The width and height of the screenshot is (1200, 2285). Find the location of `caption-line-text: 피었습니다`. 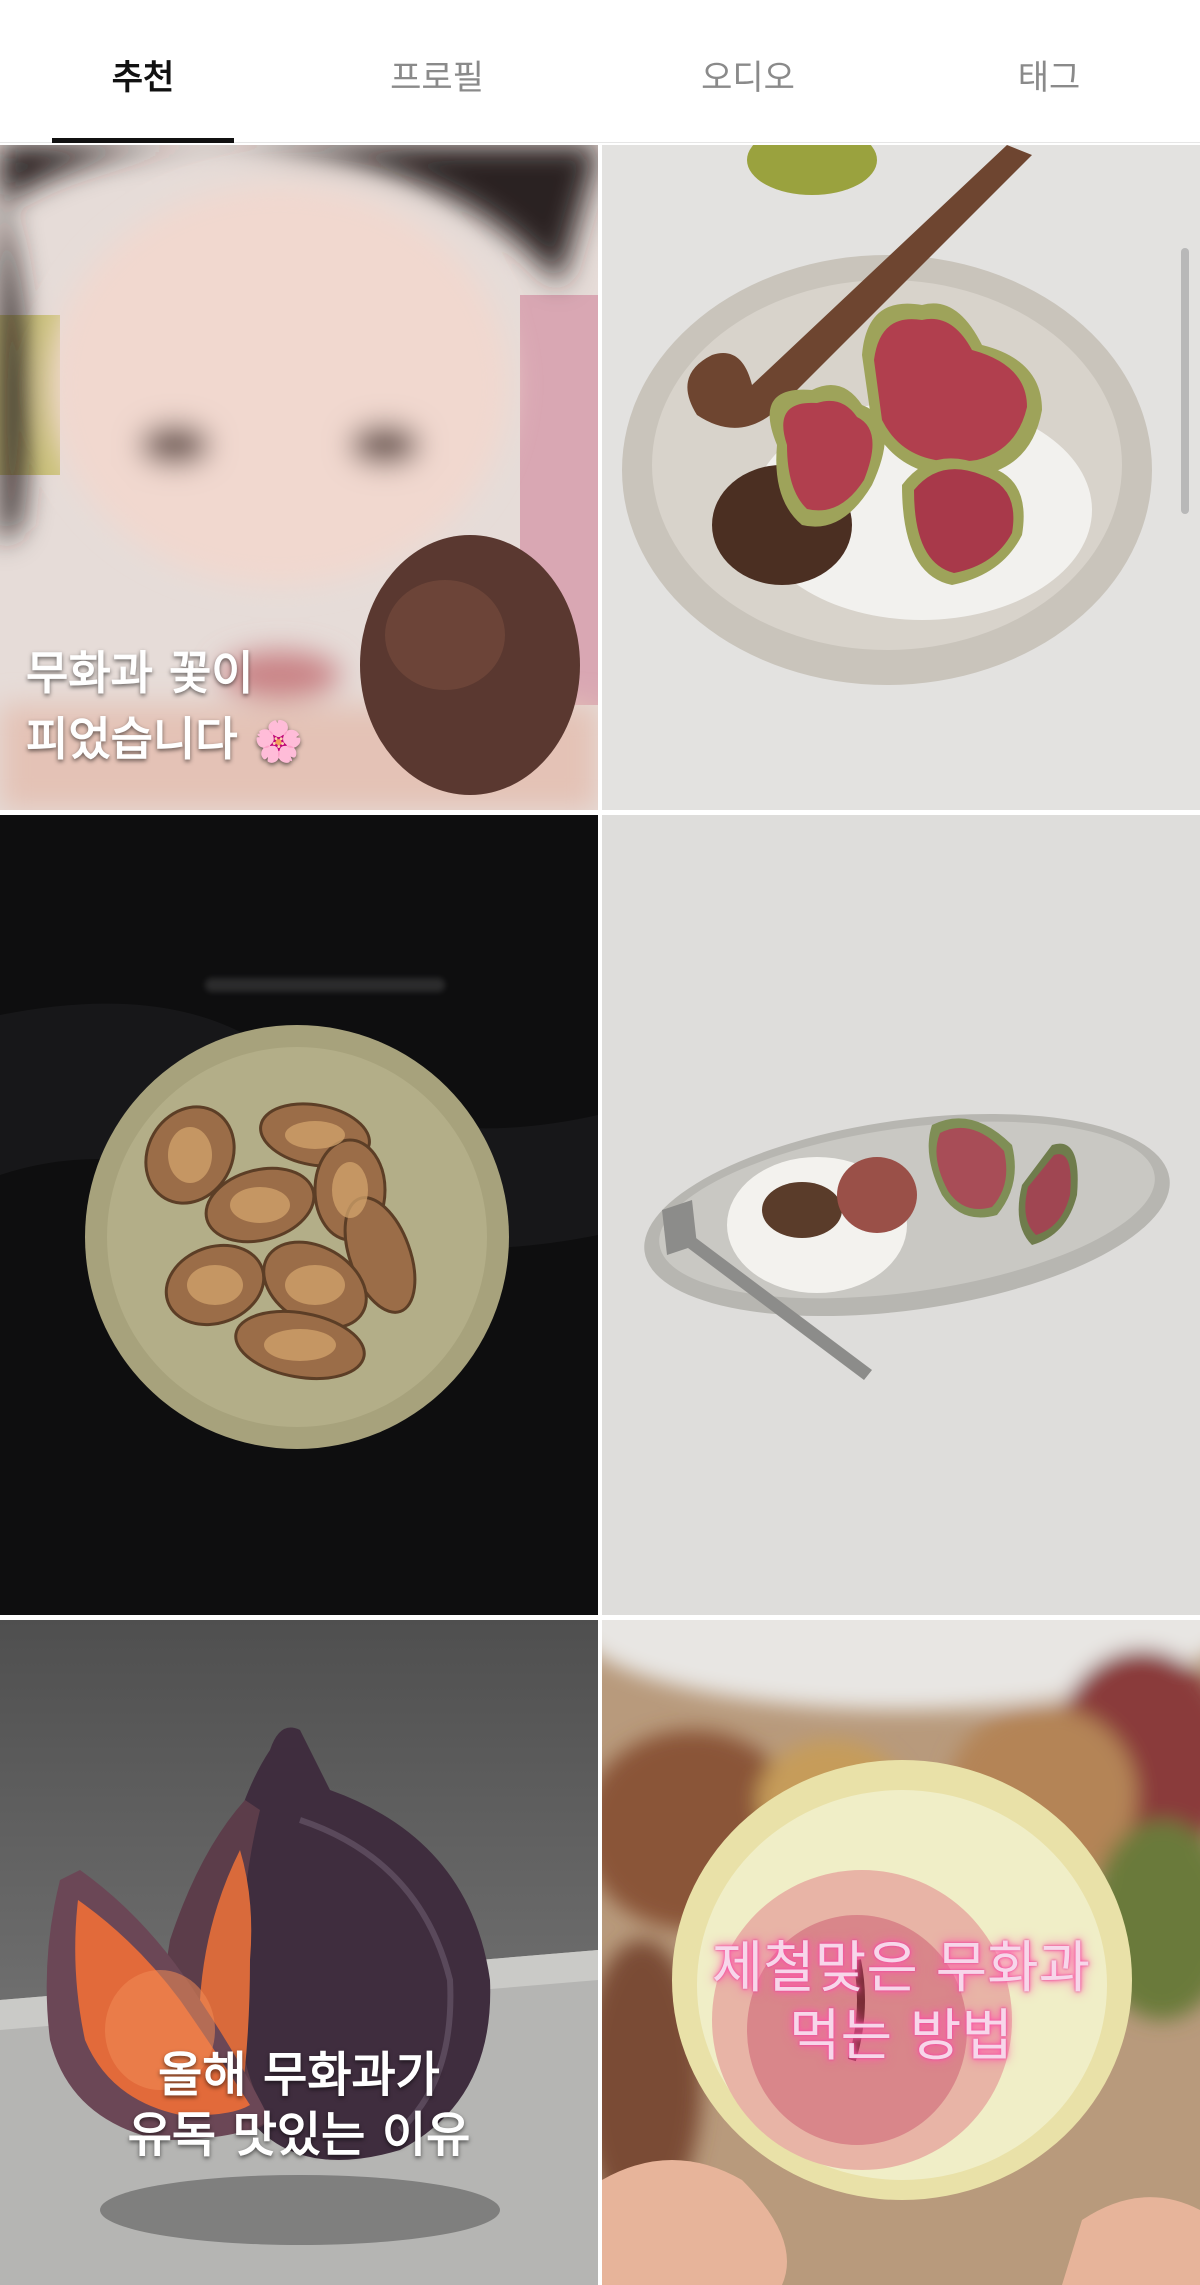

caption-line-text: 피었습니다 is located at coordinates (132, 739).